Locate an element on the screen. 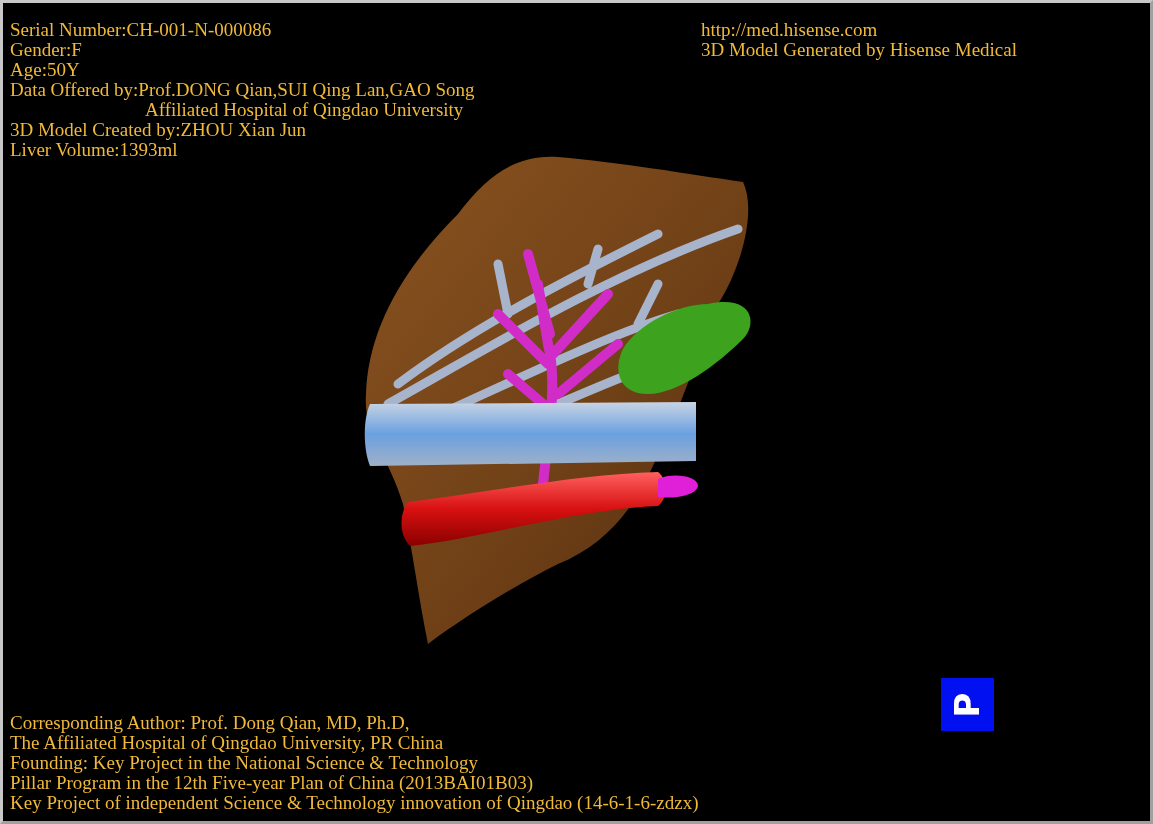  info-text: Founding: Key Project in the National Science & Technology is located at coordinates (244, 763).